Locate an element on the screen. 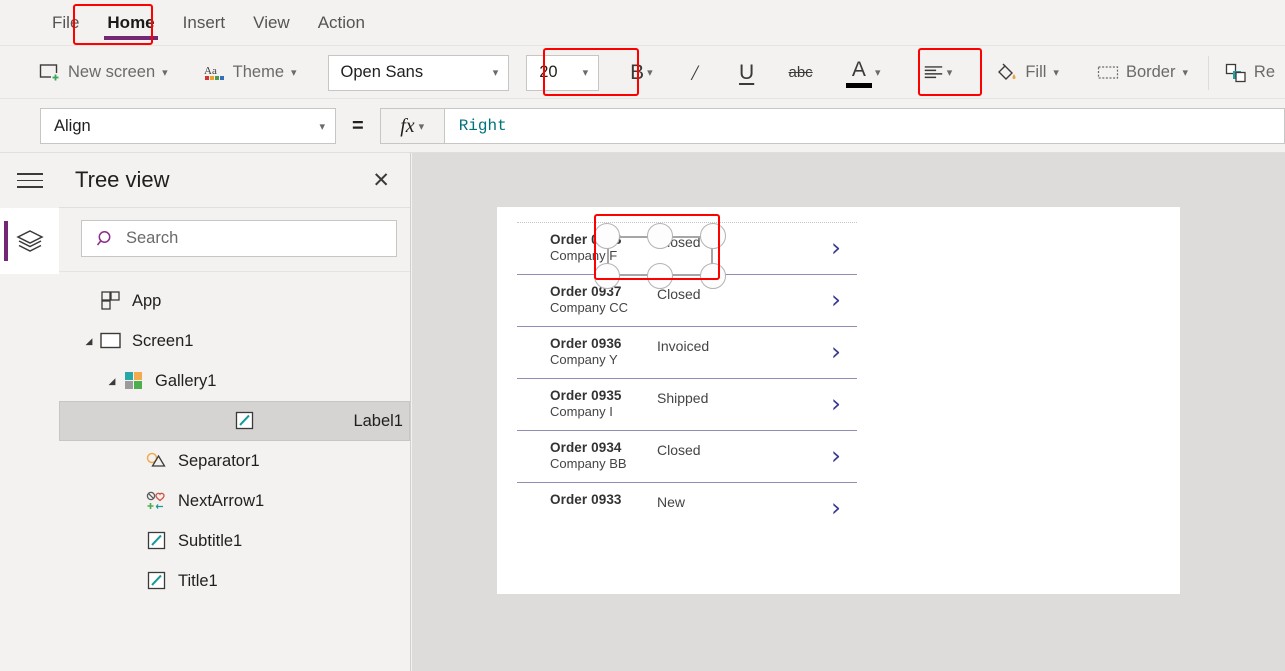 This screenshot has height=671, width=1285. row-order: Order 0934 is located at coordinates (586, 447).